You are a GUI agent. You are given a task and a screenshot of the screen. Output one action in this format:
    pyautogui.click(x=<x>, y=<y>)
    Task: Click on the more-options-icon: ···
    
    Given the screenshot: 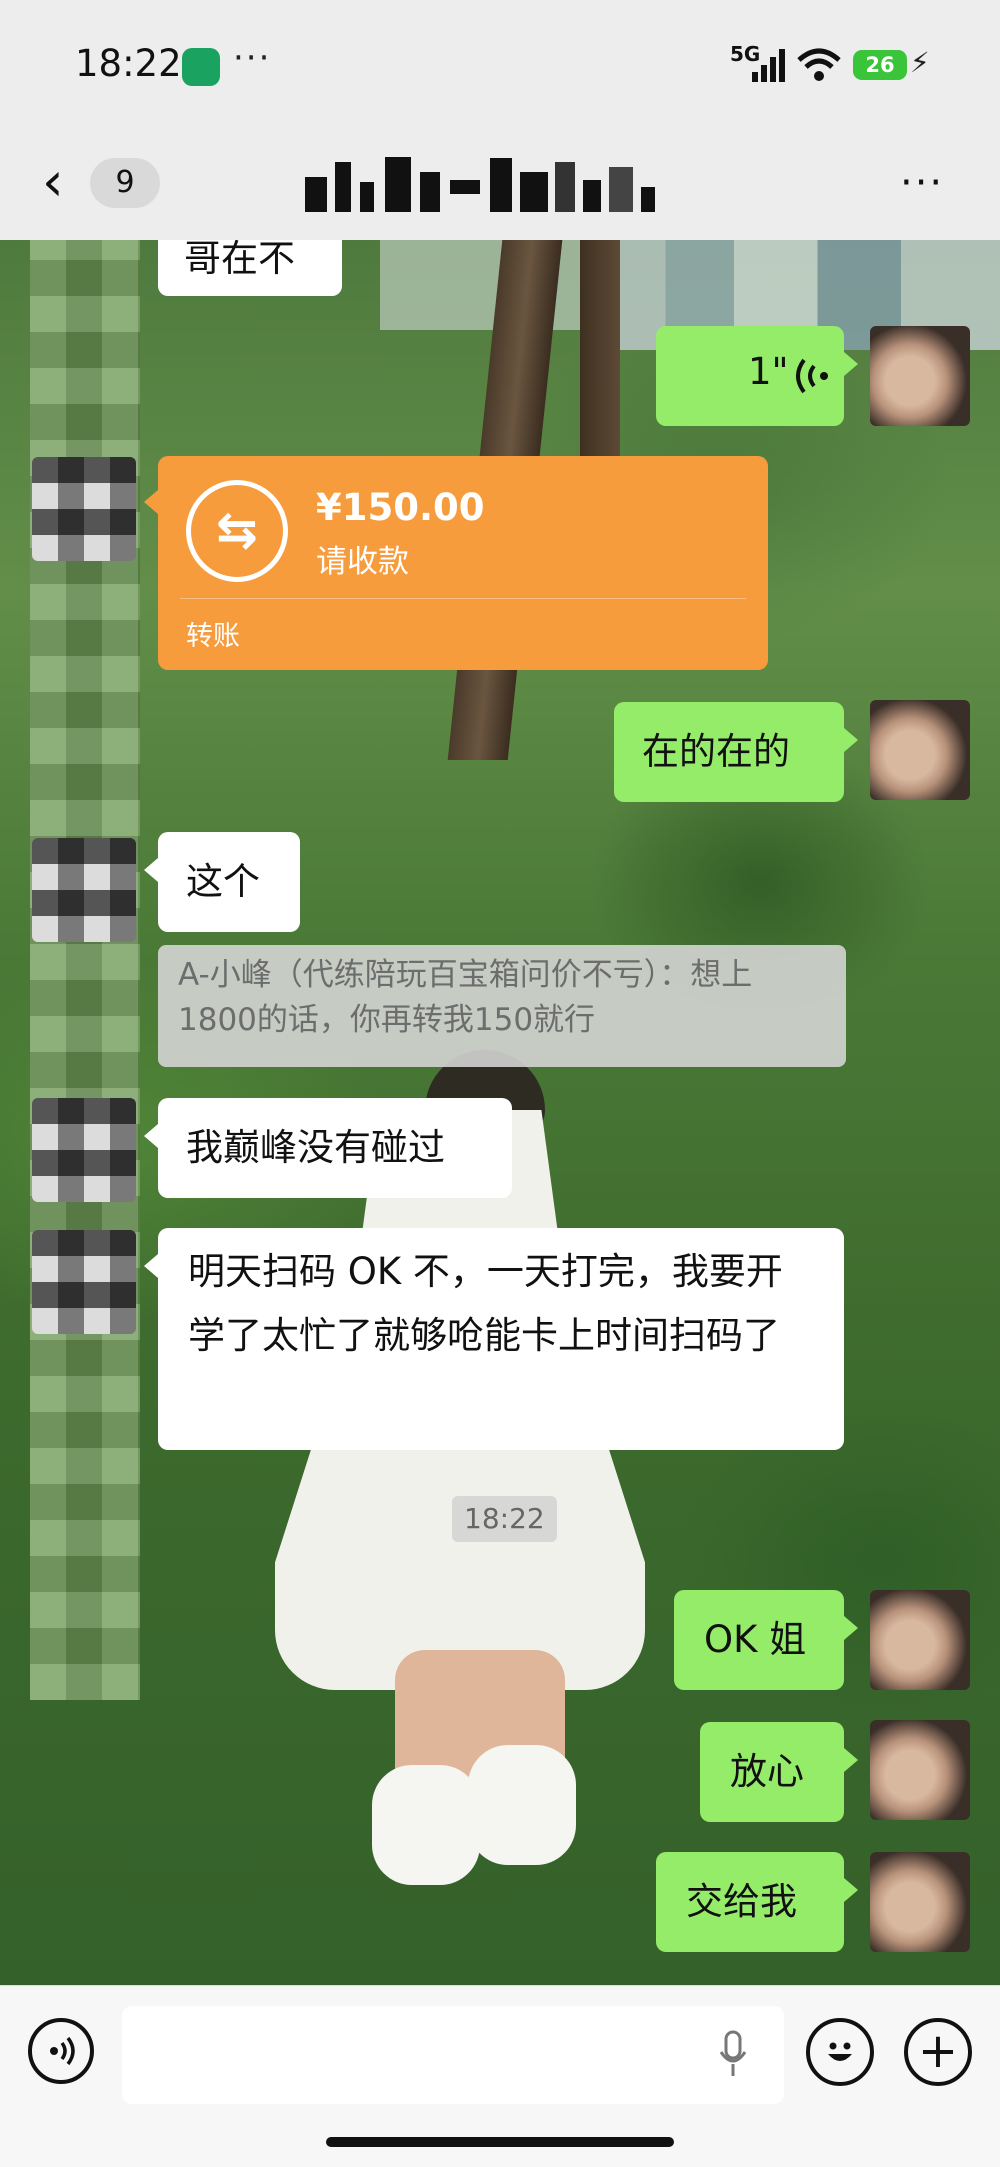 What is the action you would take?
    pyautogui.click(x=922, y=183)
    